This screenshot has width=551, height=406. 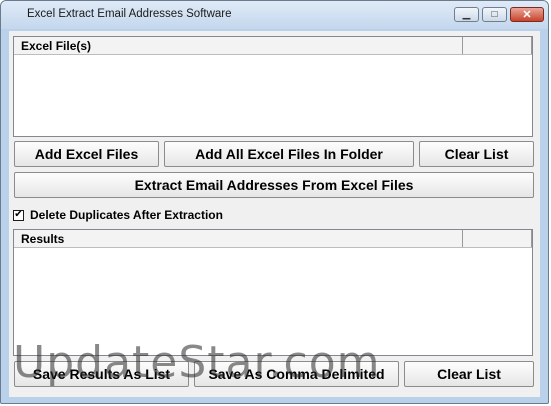 What do you see at coordinates (238, 238) in the screenshot?
I see `results-column-header: Results` at bounding box center [238, 238].